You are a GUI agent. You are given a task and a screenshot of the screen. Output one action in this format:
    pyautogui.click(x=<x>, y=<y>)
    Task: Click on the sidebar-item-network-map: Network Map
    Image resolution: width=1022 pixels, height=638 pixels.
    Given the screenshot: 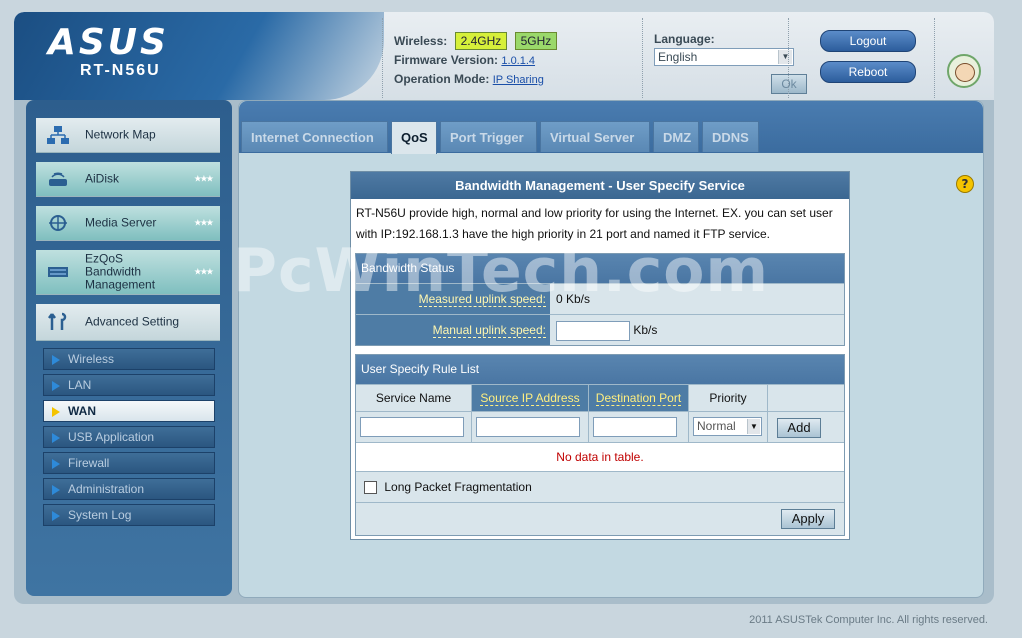 What is the action you would take?
    pyautogui.click(x=128, y=135)
    